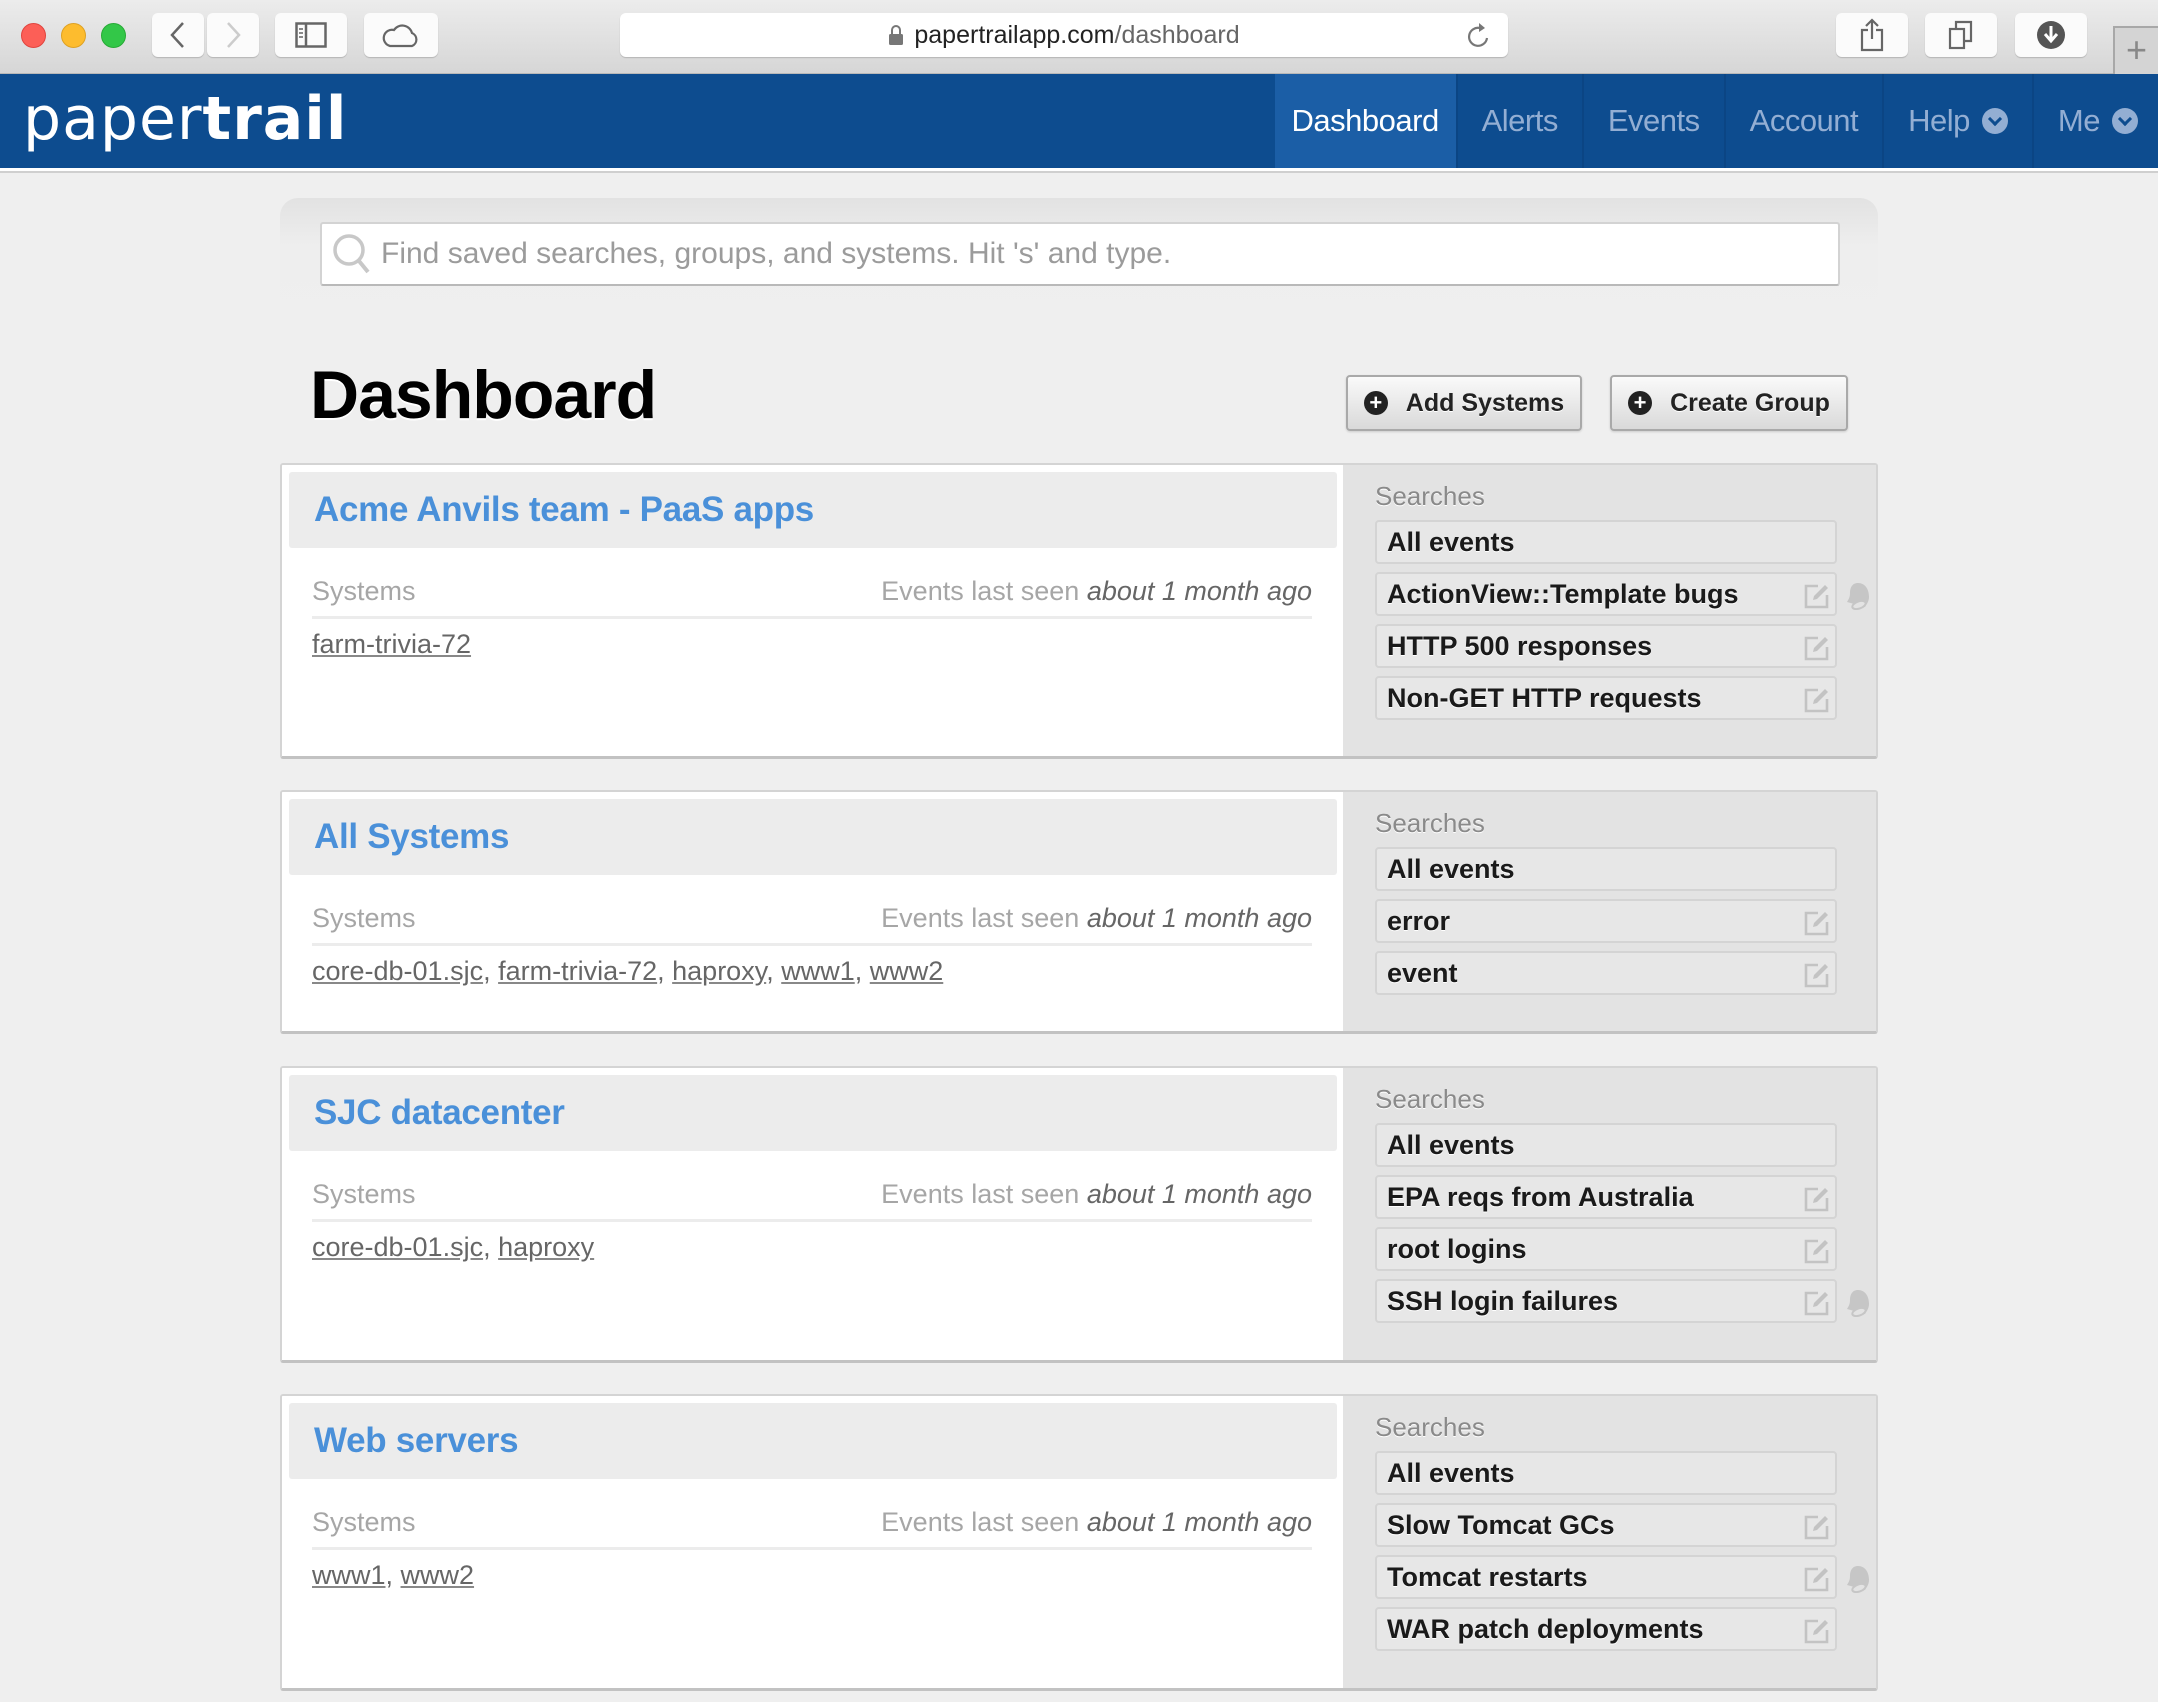 The width and height of the screenshot is (2158, 1702). I want to click on icloud-tabs-button, so click(401, 35).